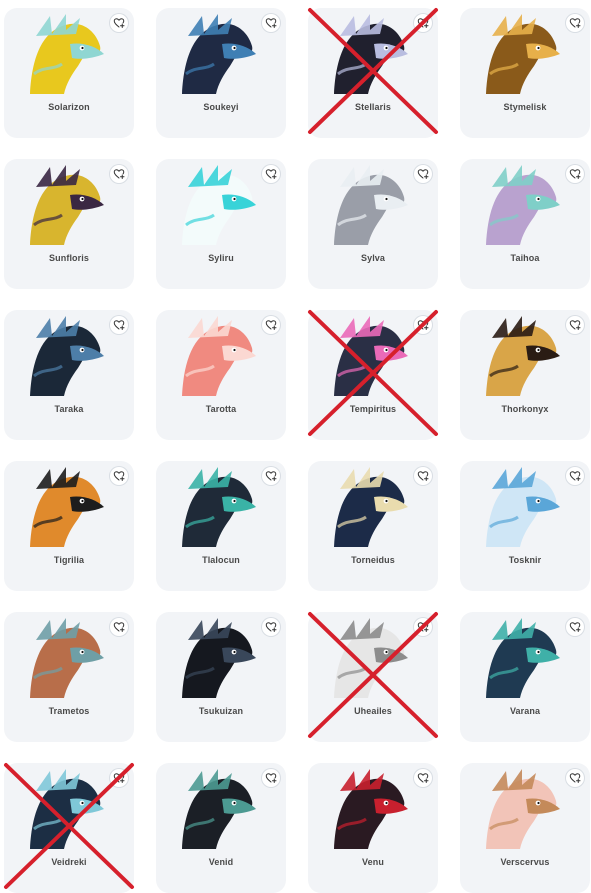 This screenshot has height=893, width=591. I want to click on dragon-card: Tosknir, so click(525, 526).